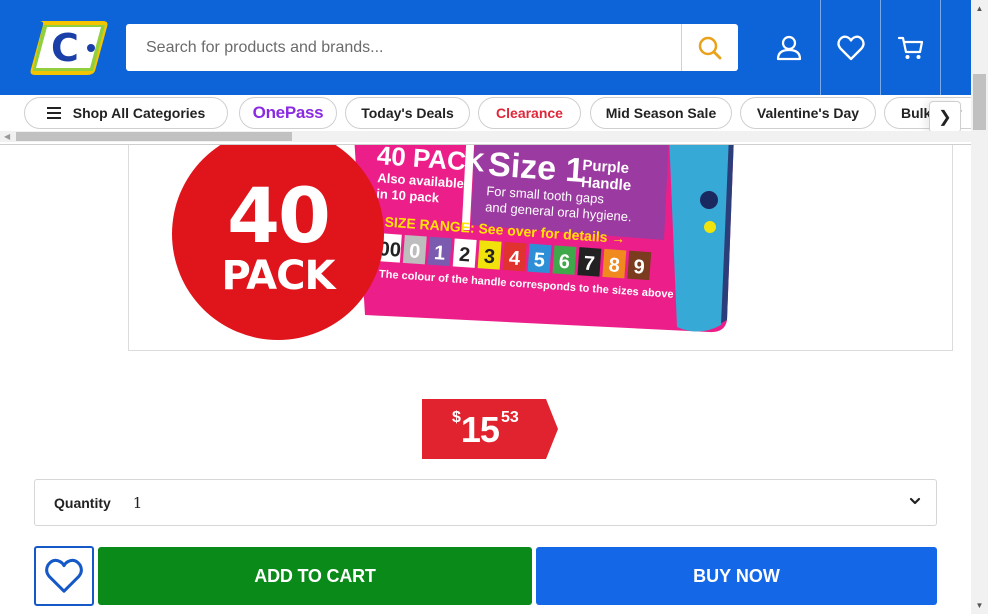 The height and width of the screenshot is (614, 988). I want to click on svg-text: PACK, so click(280, 276).